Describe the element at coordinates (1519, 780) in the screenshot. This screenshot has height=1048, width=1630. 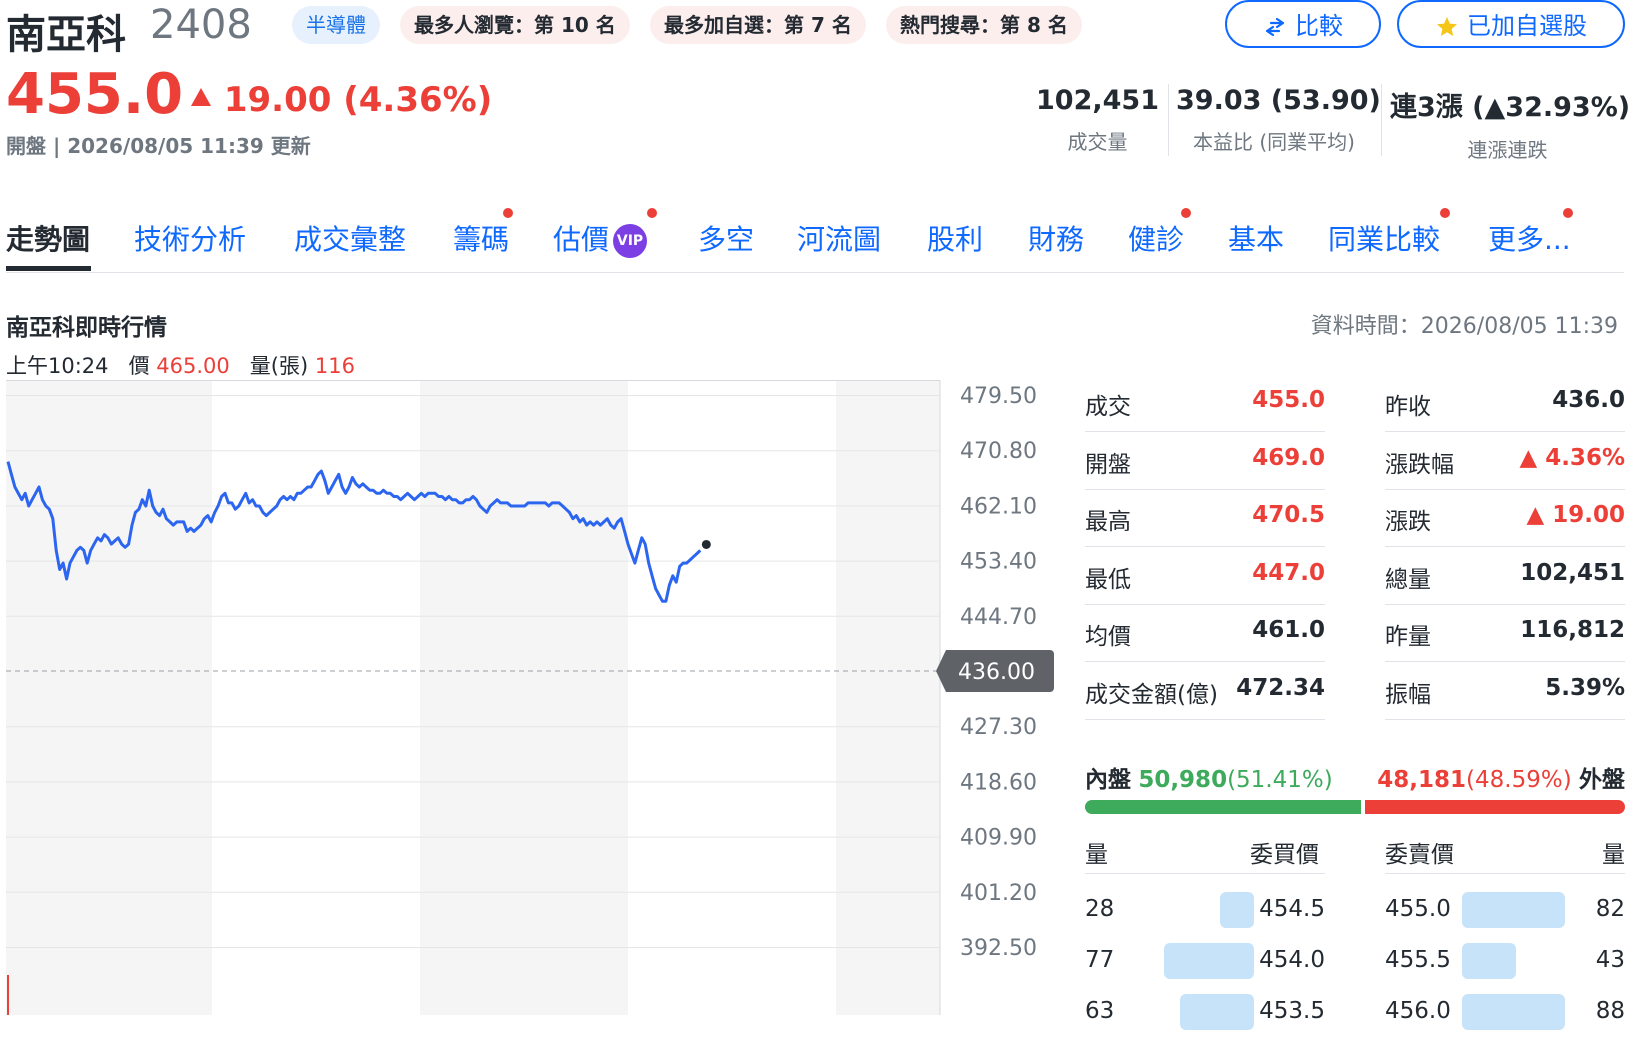
I see `outer-volume-pct: (48.59%)` at that location.